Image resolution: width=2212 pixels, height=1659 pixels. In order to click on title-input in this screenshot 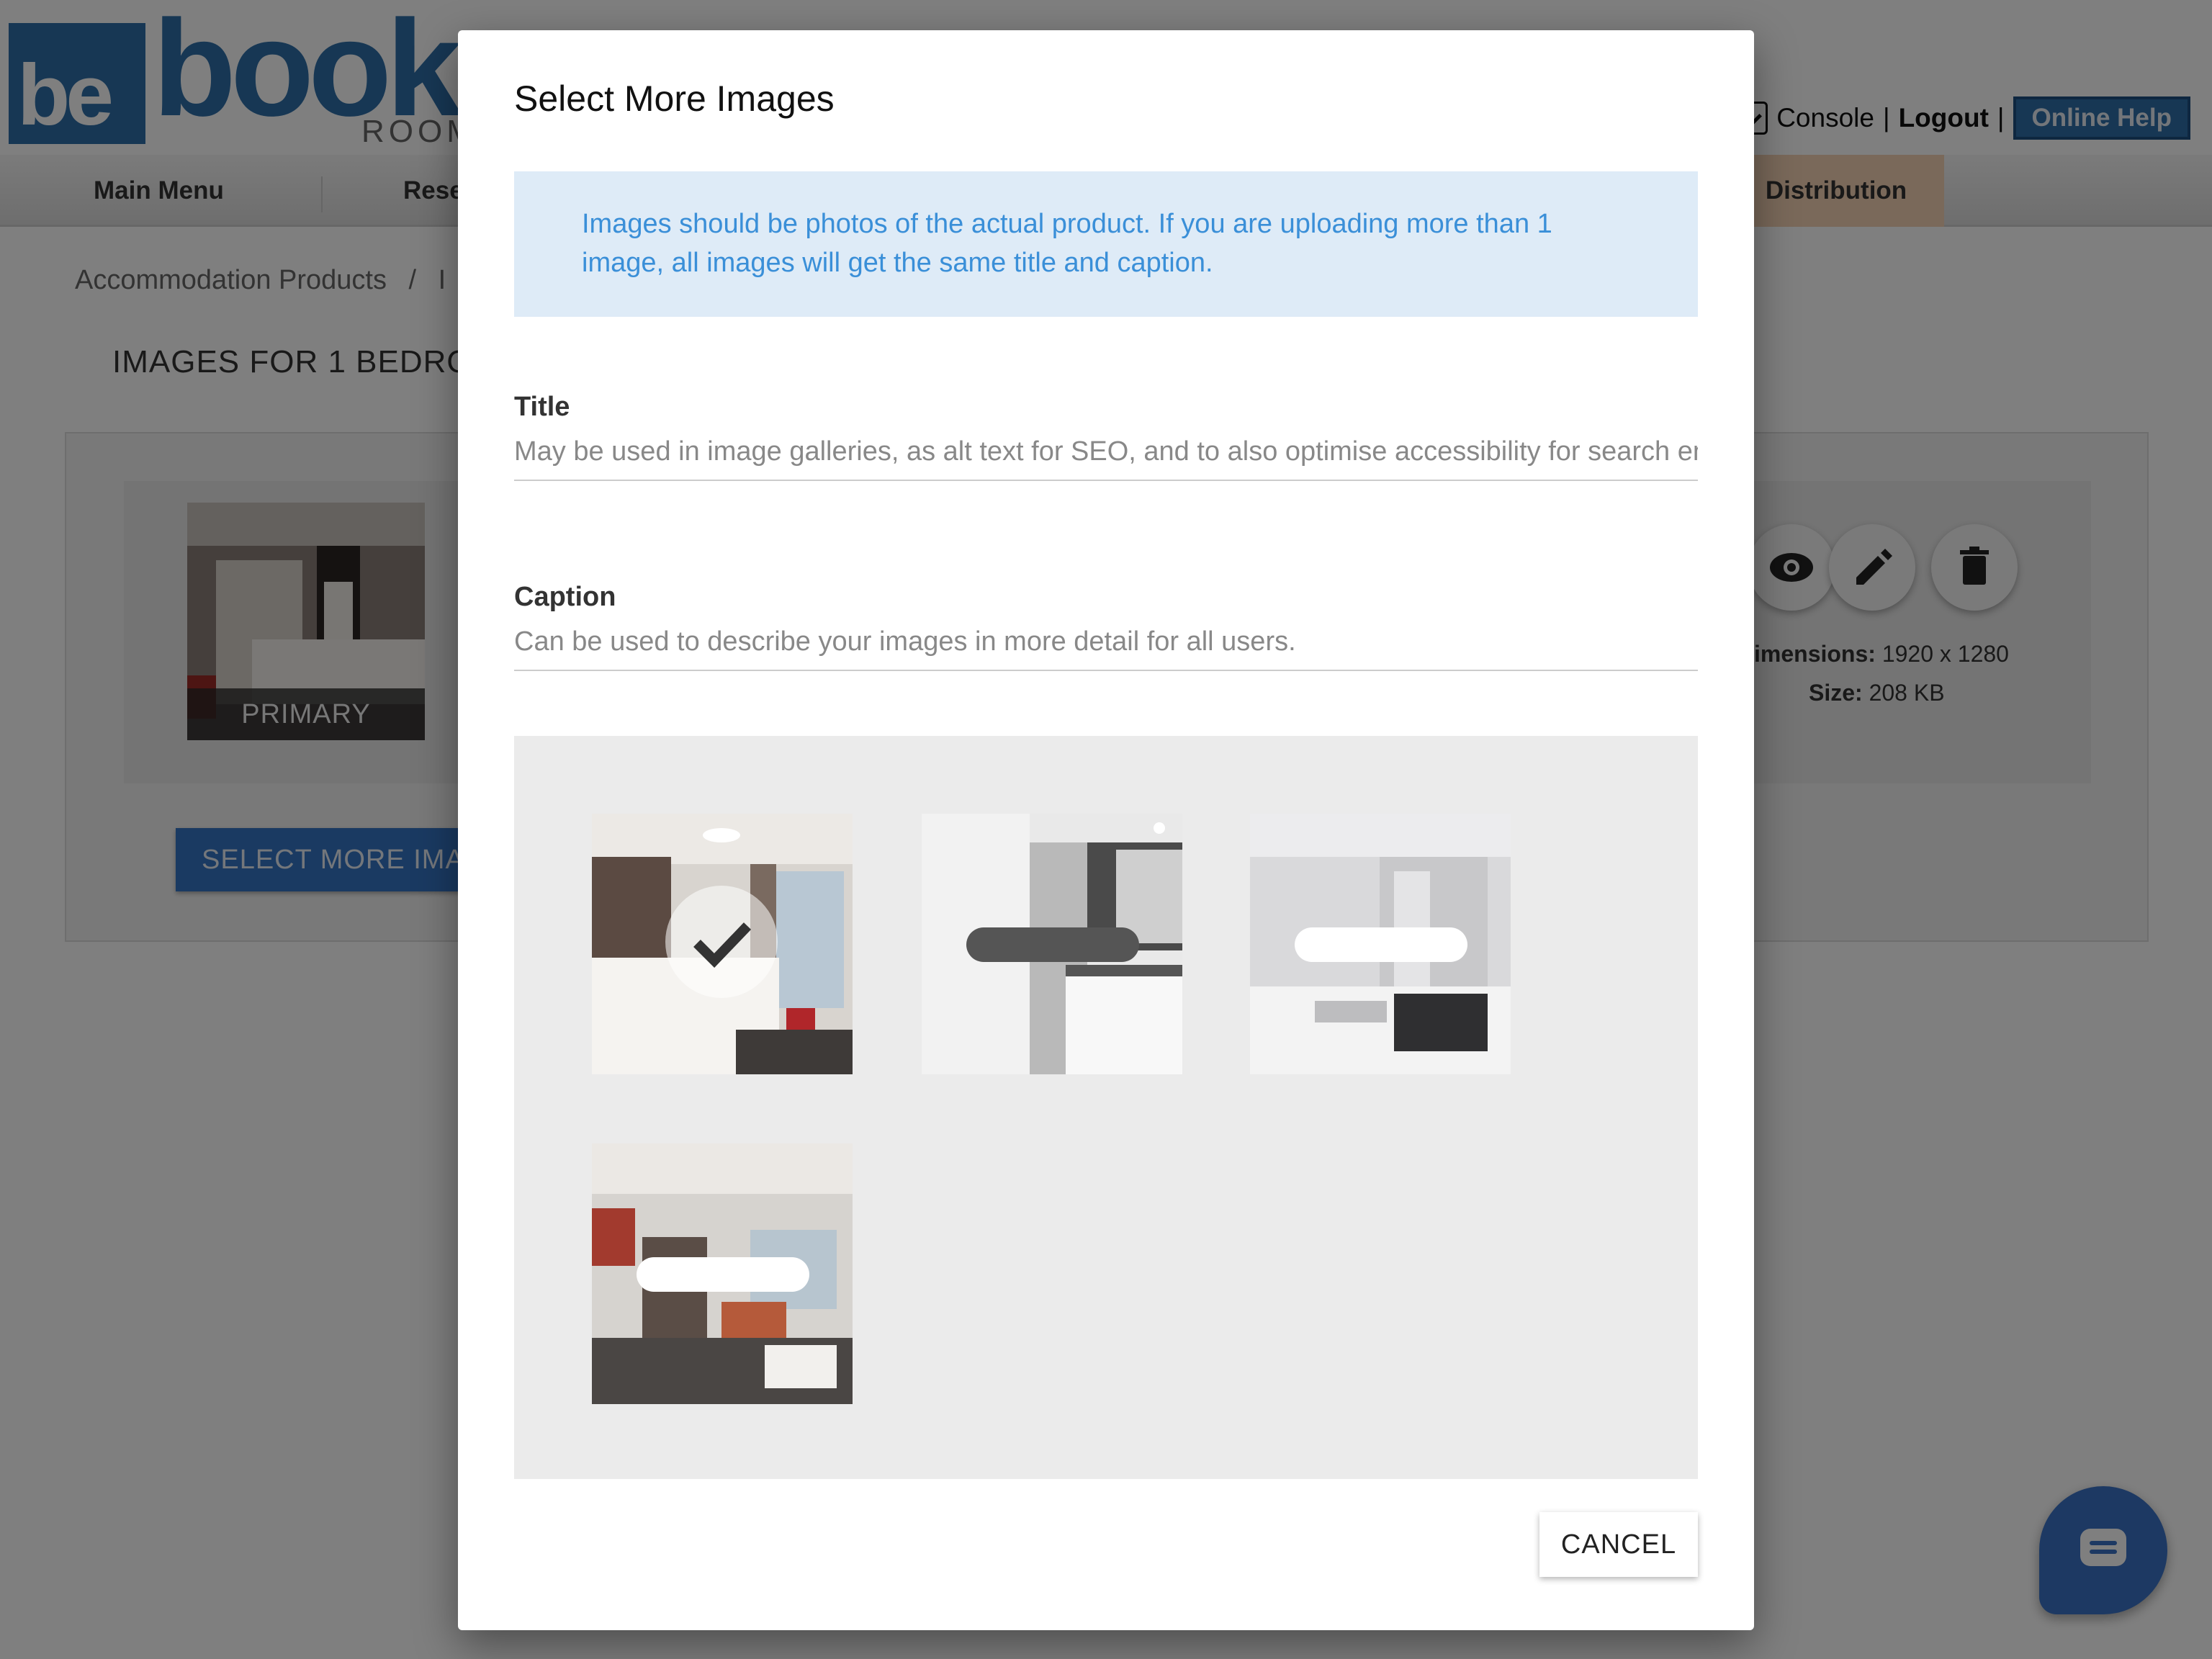, I will do `click(1106, 452)`.